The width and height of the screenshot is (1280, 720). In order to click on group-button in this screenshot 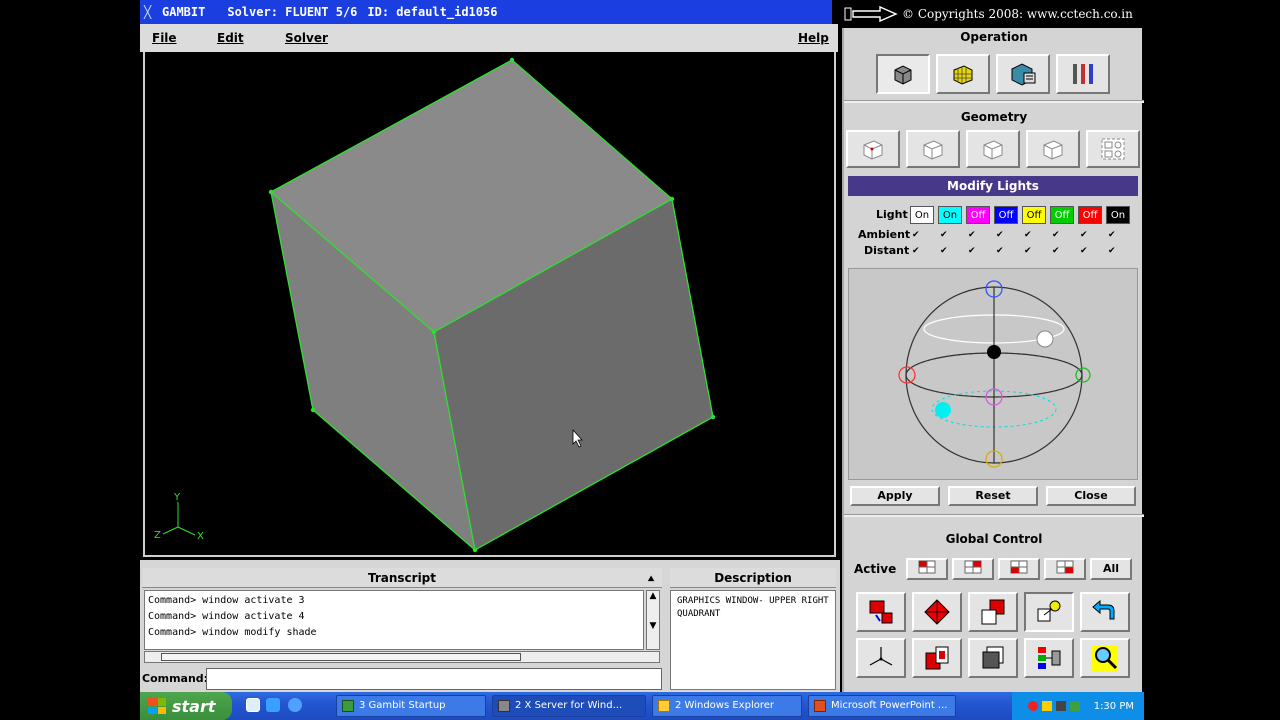, I will do `click(1113, 149)`.